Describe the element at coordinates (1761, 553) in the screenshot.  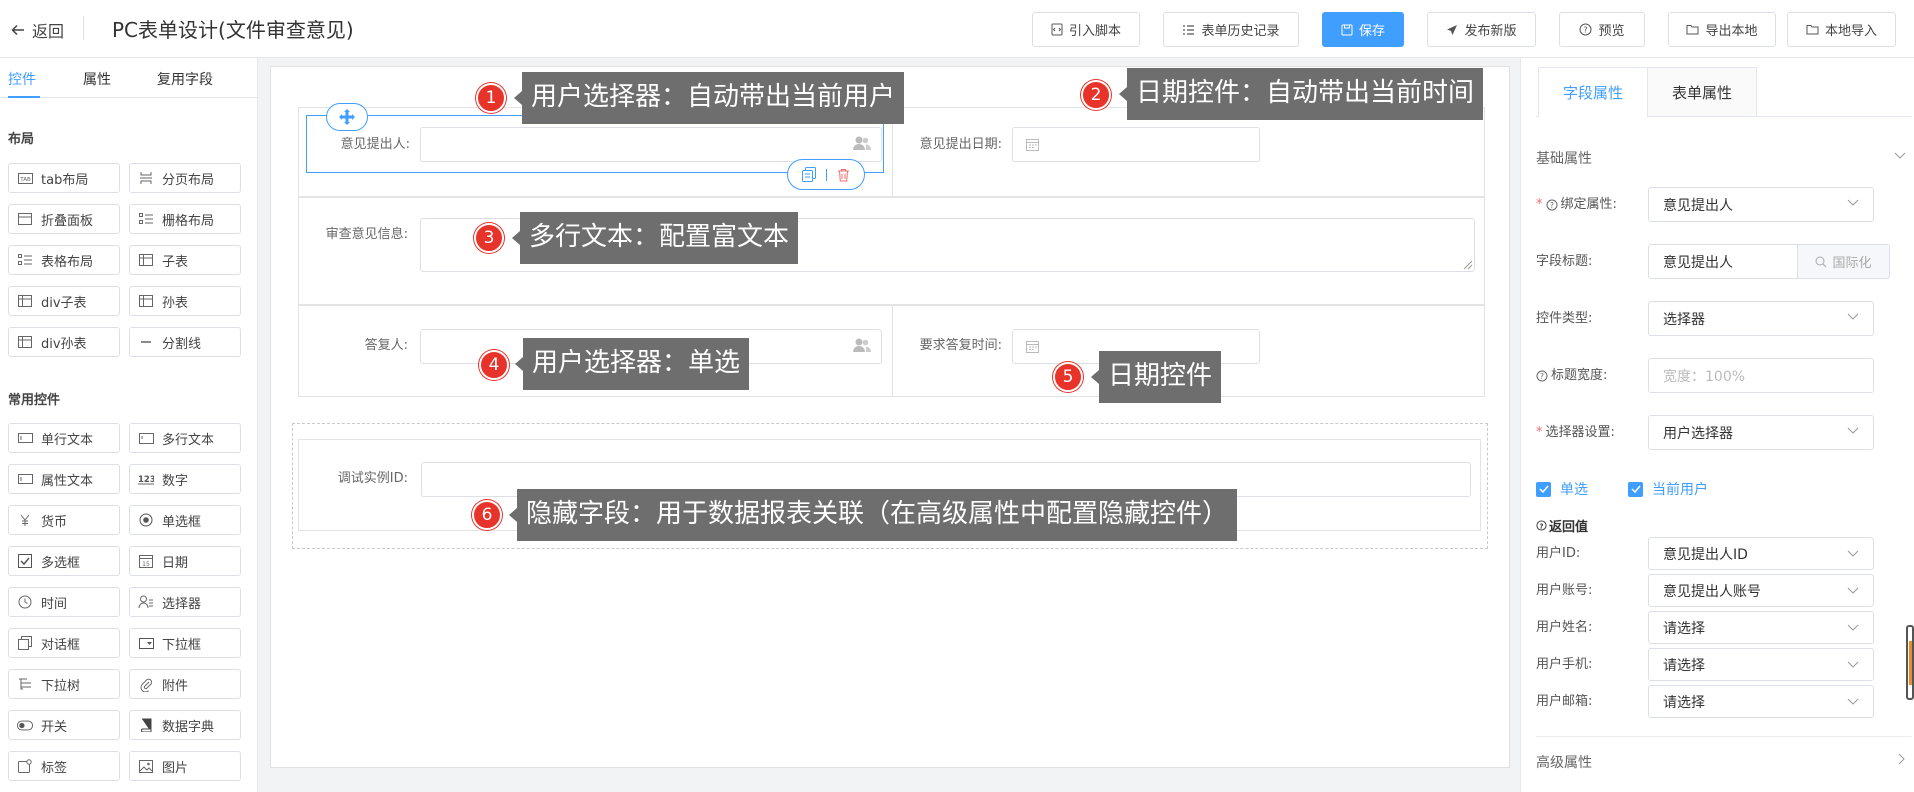
I see `return-user-id-select: 意见提出人ID` at that location.